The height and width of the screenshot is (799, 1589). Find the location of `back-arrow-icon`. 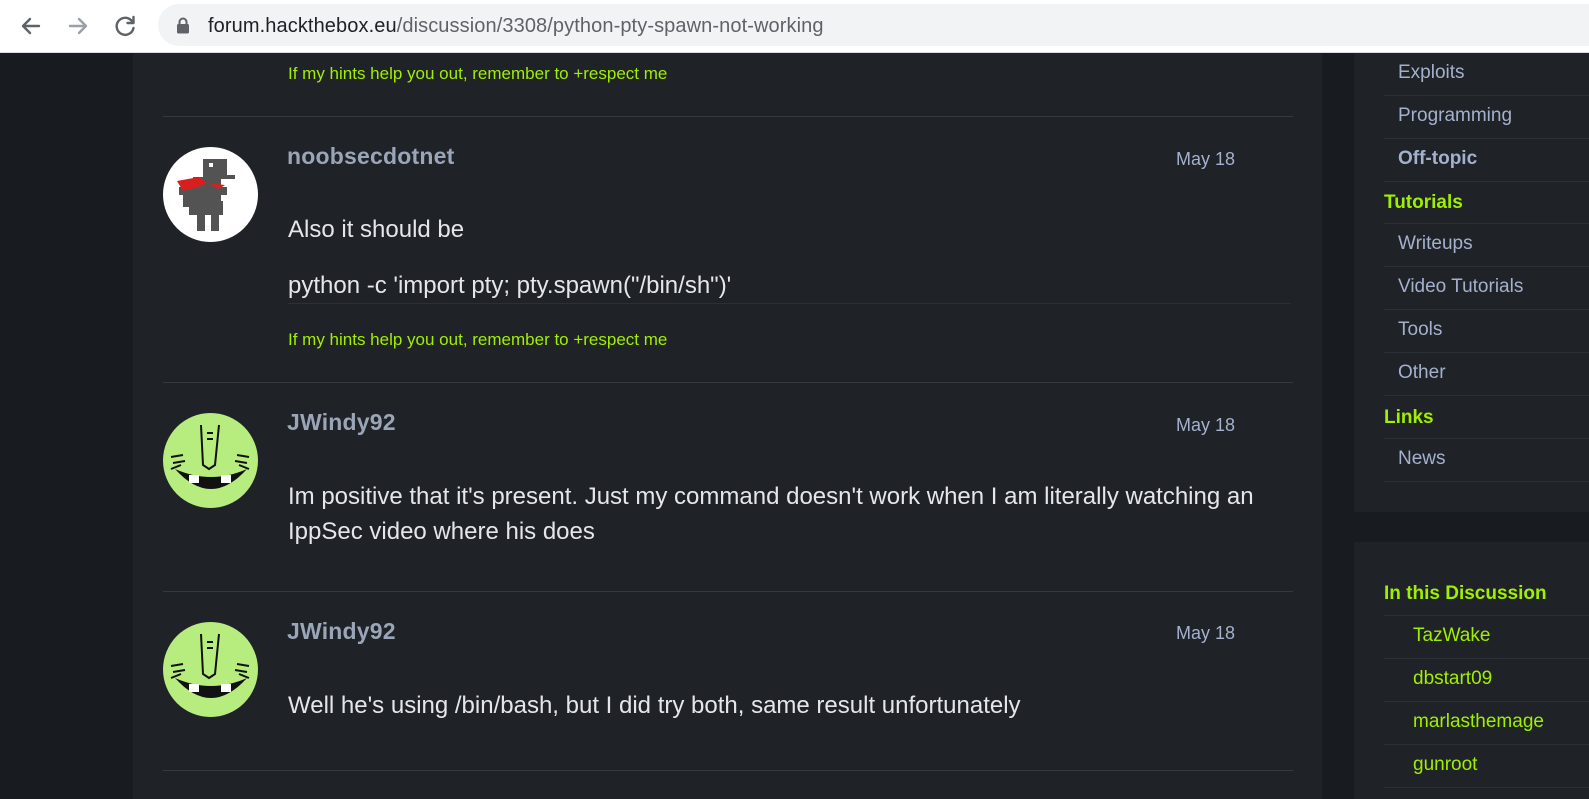

back-arrow-icon is located at coordinates (31, 26).